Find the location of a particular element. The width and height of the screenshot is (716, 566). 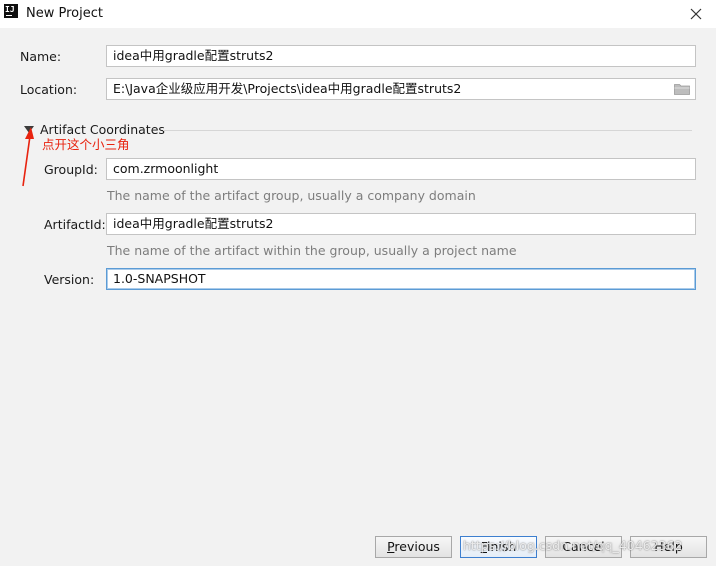

version-label: Version: is located at coordinates (69, 279).